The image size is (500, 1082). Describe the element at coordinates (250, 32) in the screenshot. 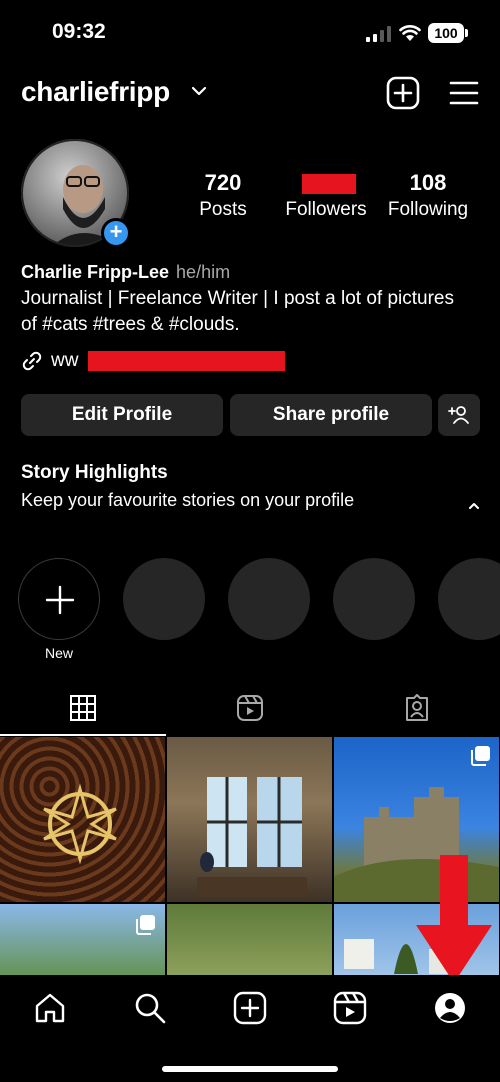

I see `status-bar: 09:32 100` at that location.